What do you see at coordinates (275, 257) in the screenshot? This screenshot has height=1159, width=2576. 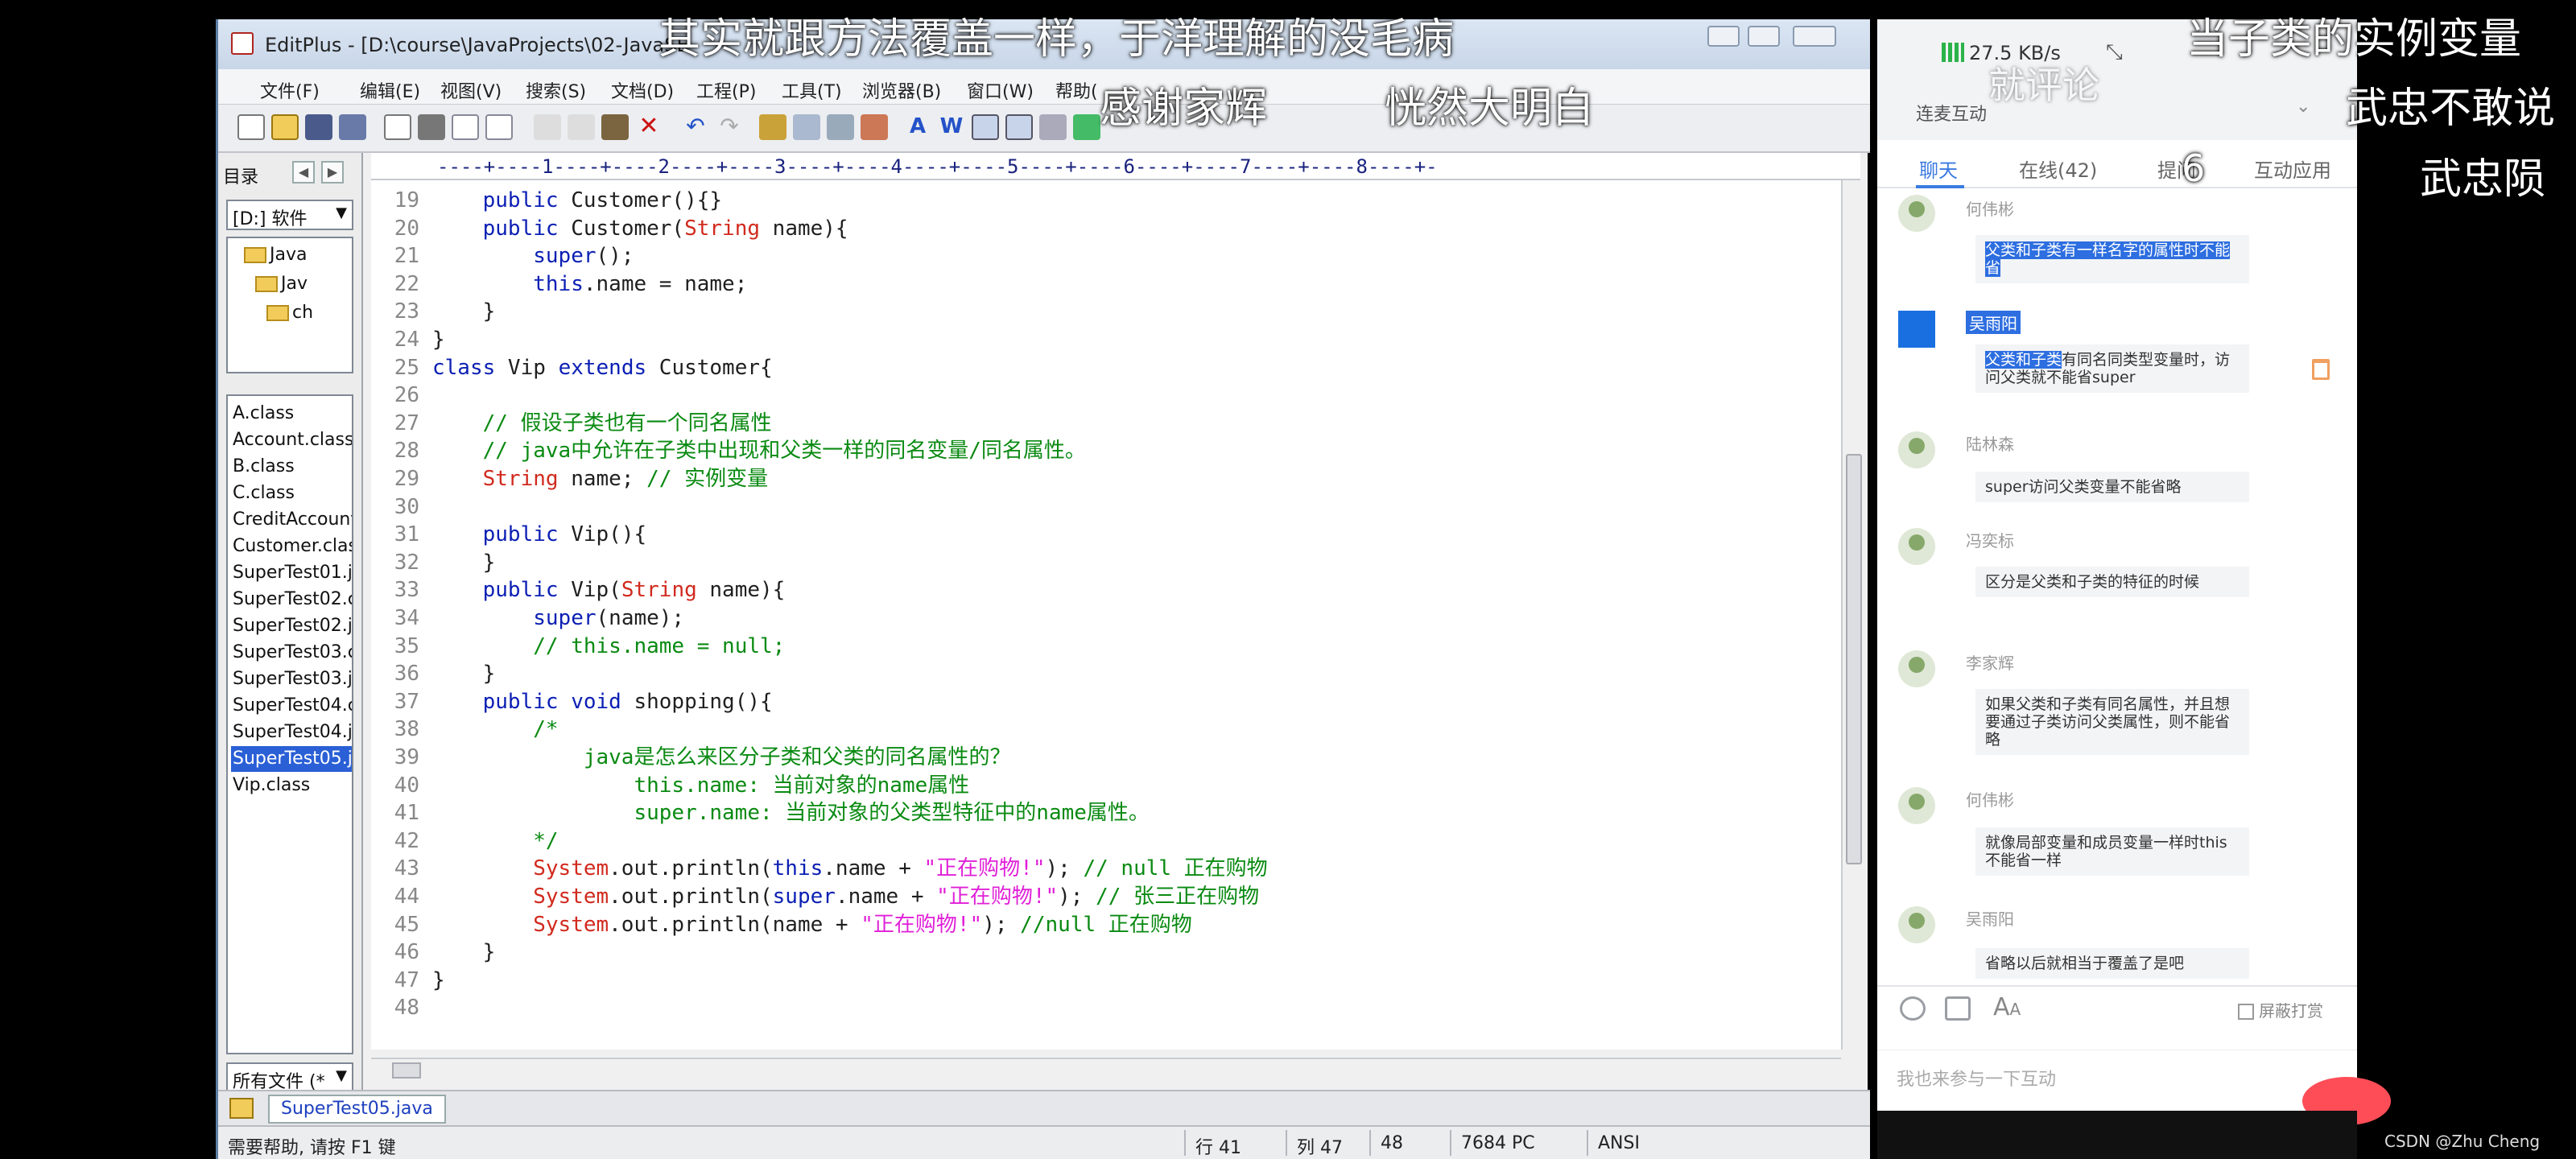 I see `tree-item: Java` at bounding box center [275, 257].